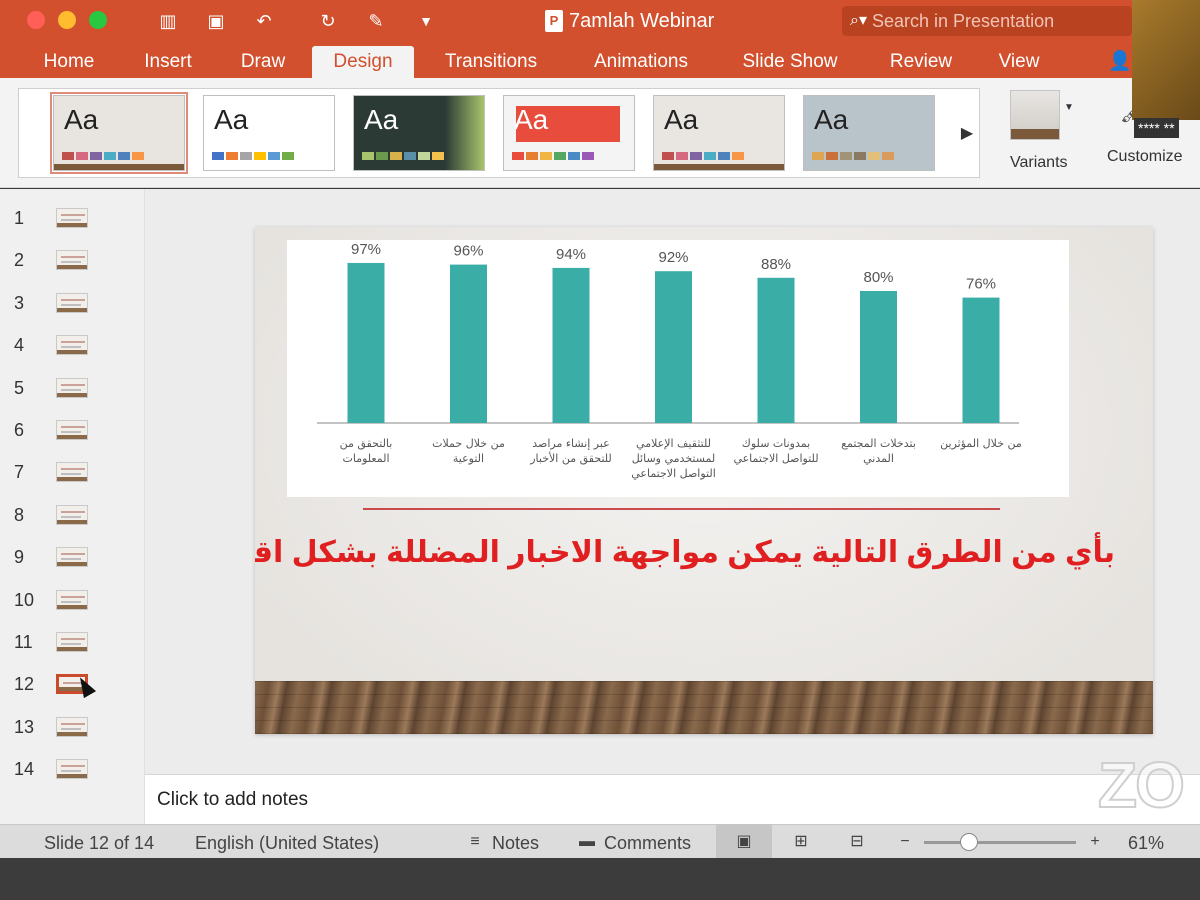 This screenshot has width=1200, height=900. What do you see at coordinates (921, 62) in the screenshot?
I see `tab-review: Review` at bounding box center [921, 62].